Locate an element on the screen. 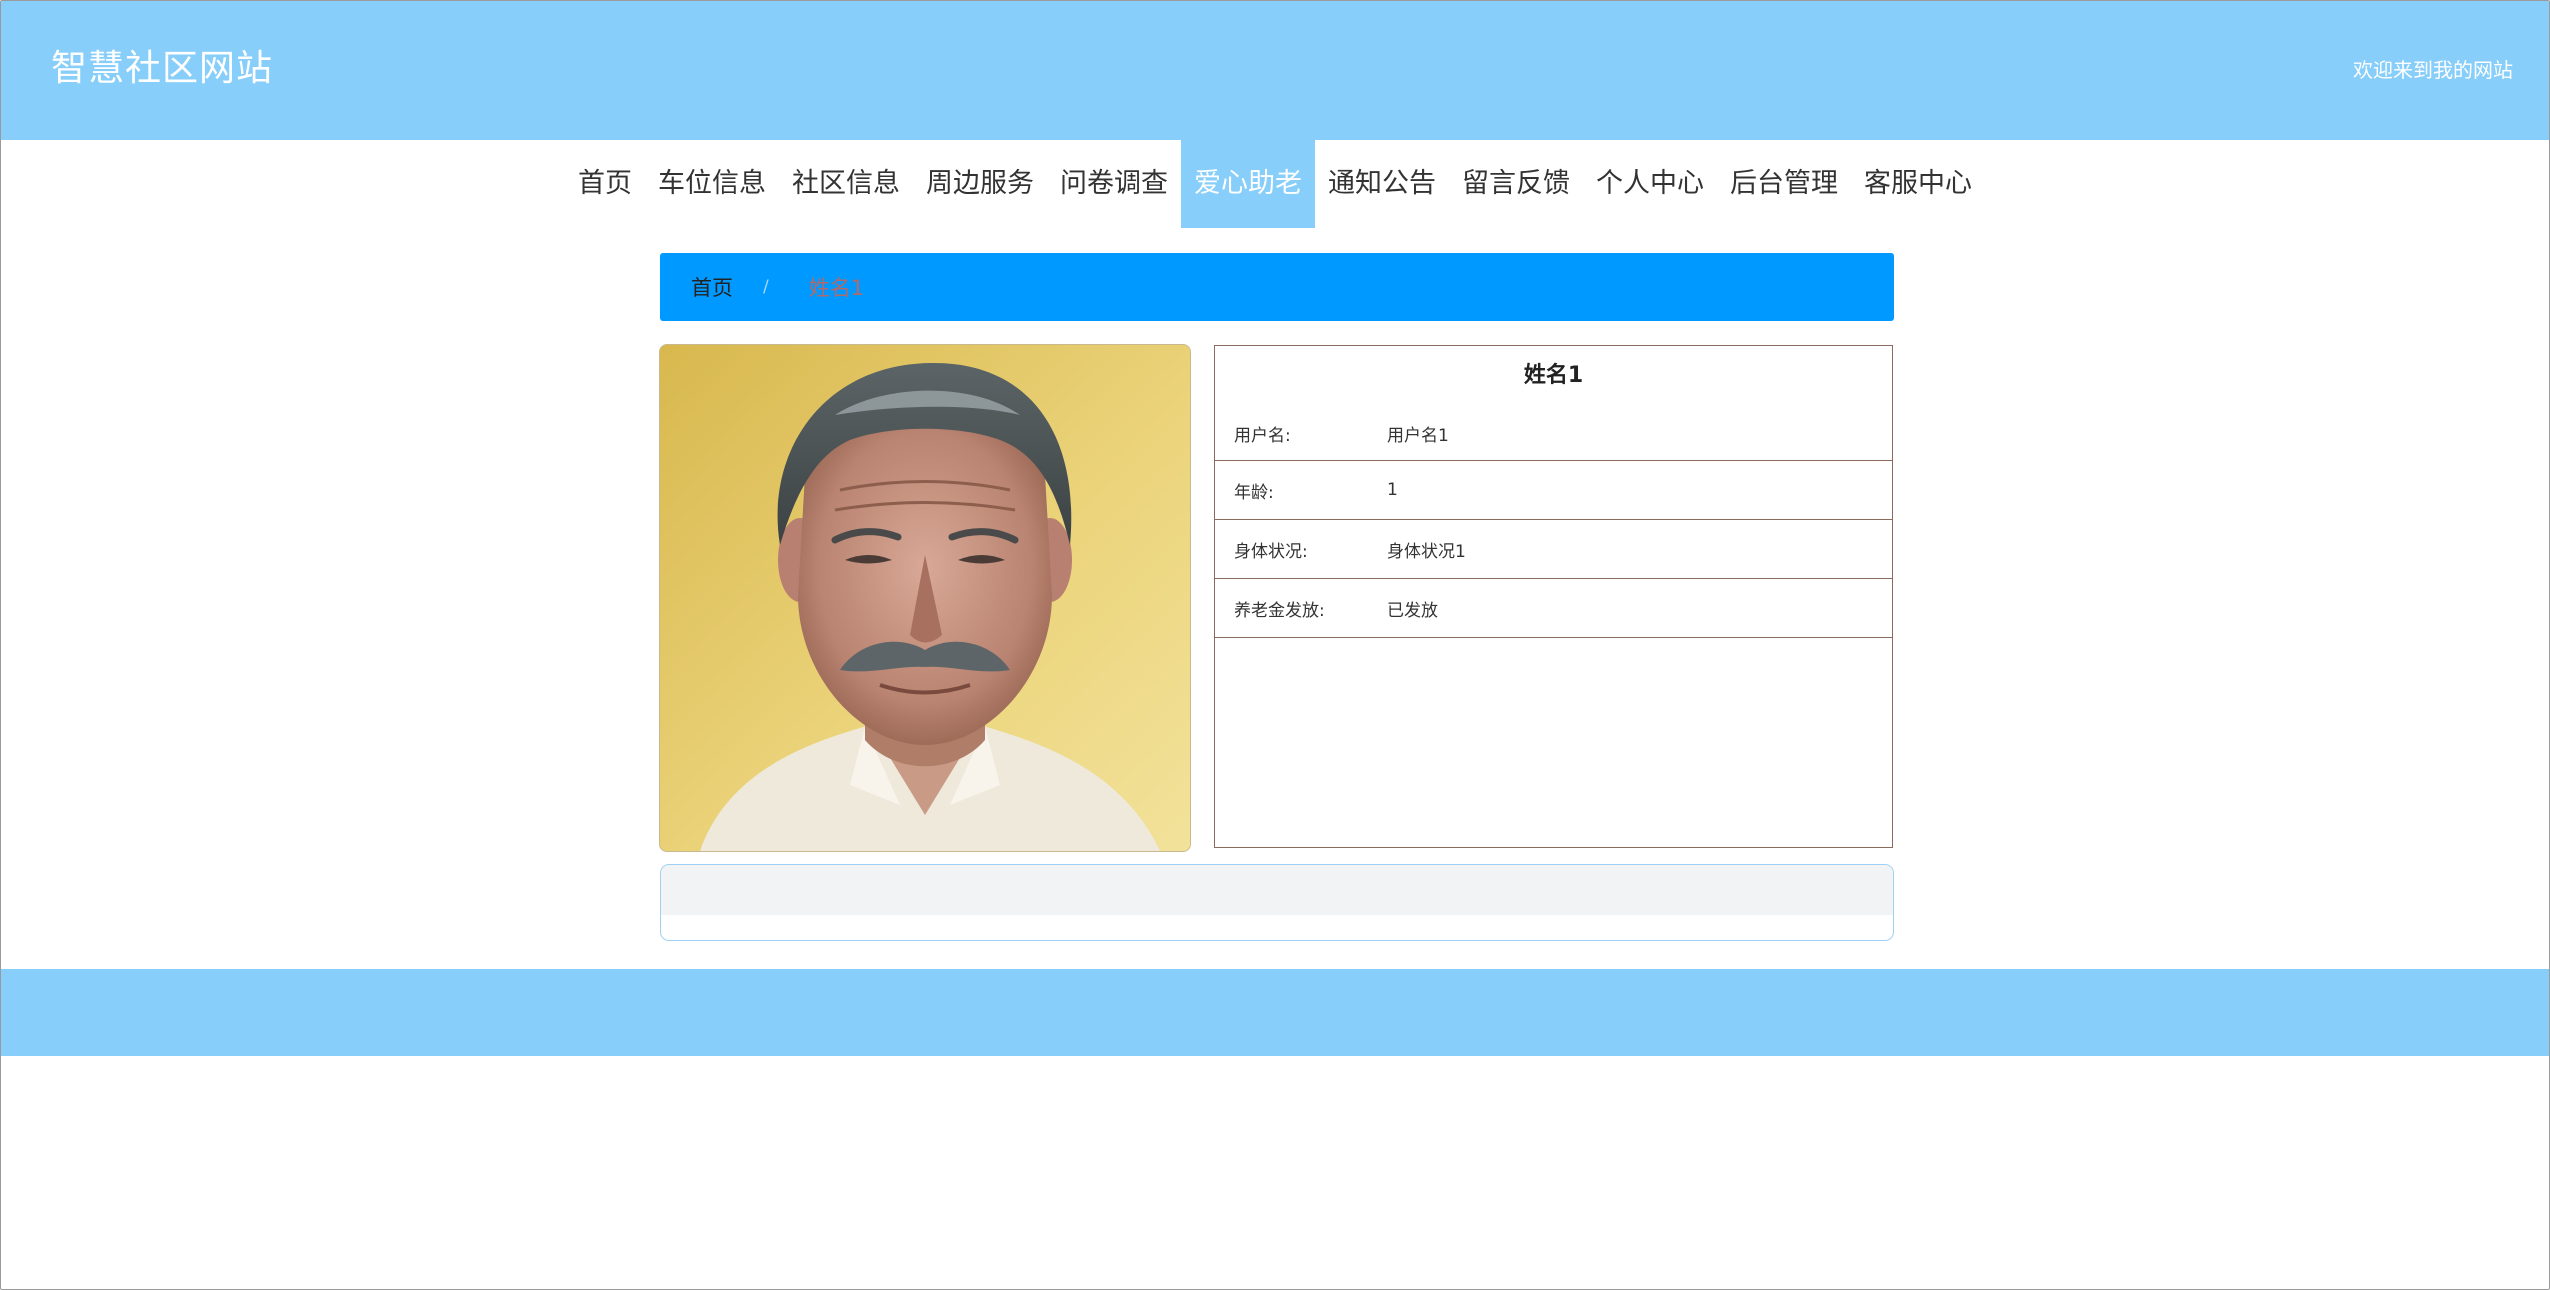 This screenshot has height=1290, width=2550. nav-item-survey: 问卷调查 is located at coordinates (1114, 184).